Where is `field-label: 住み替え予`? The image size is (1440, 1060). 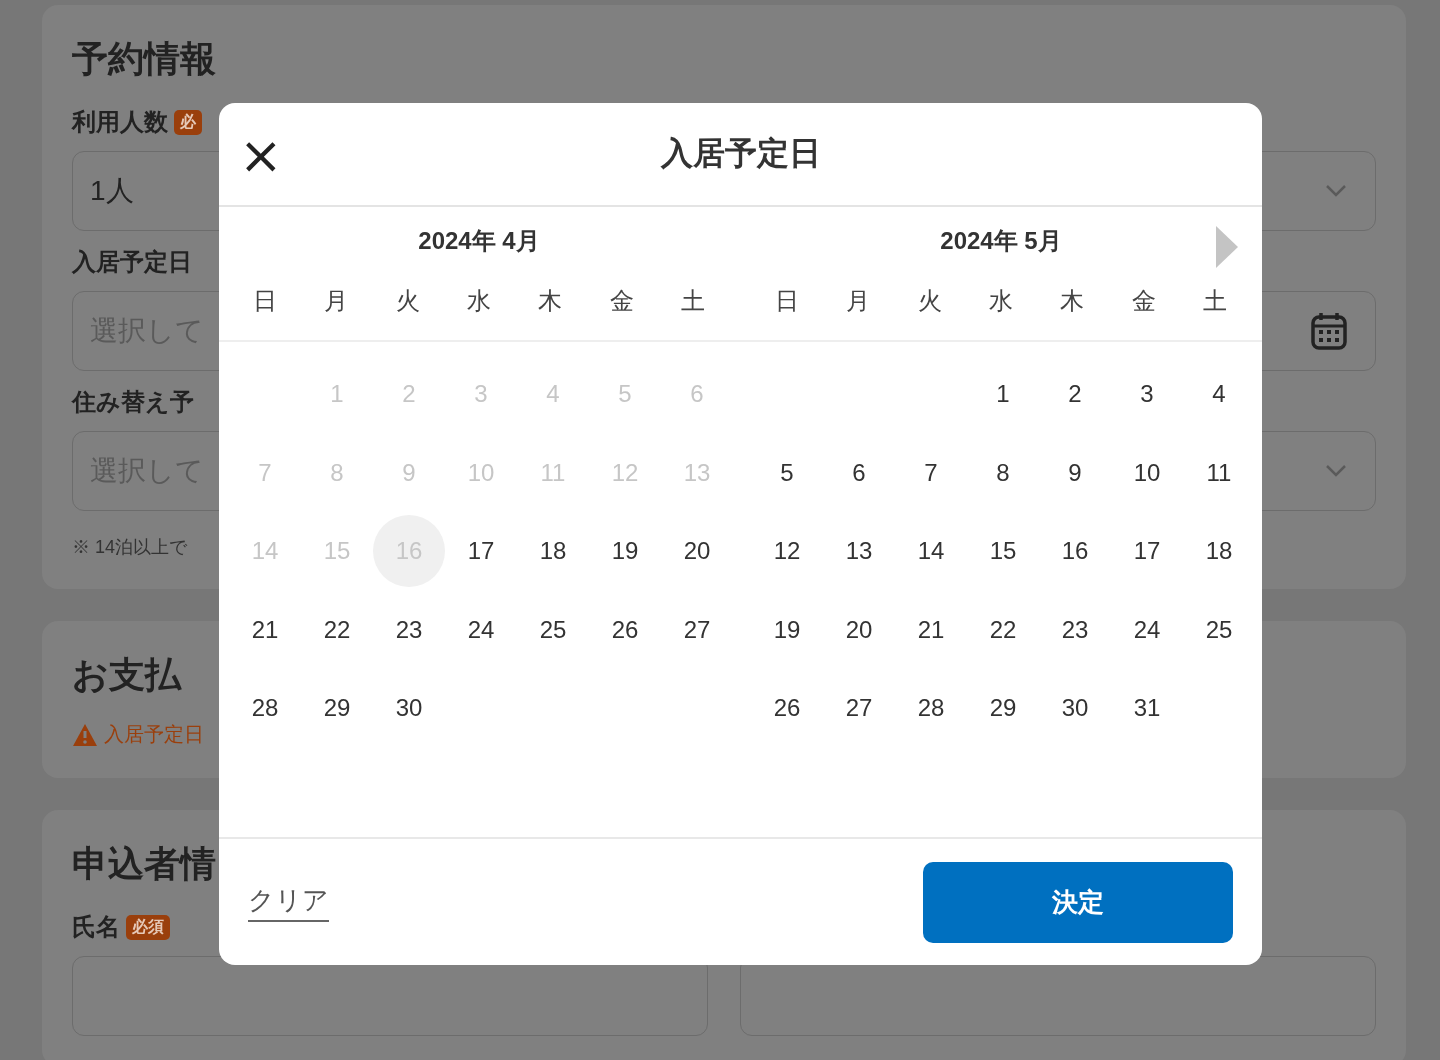 field-label: 住み替え予 is located at coordinates (133, 402).